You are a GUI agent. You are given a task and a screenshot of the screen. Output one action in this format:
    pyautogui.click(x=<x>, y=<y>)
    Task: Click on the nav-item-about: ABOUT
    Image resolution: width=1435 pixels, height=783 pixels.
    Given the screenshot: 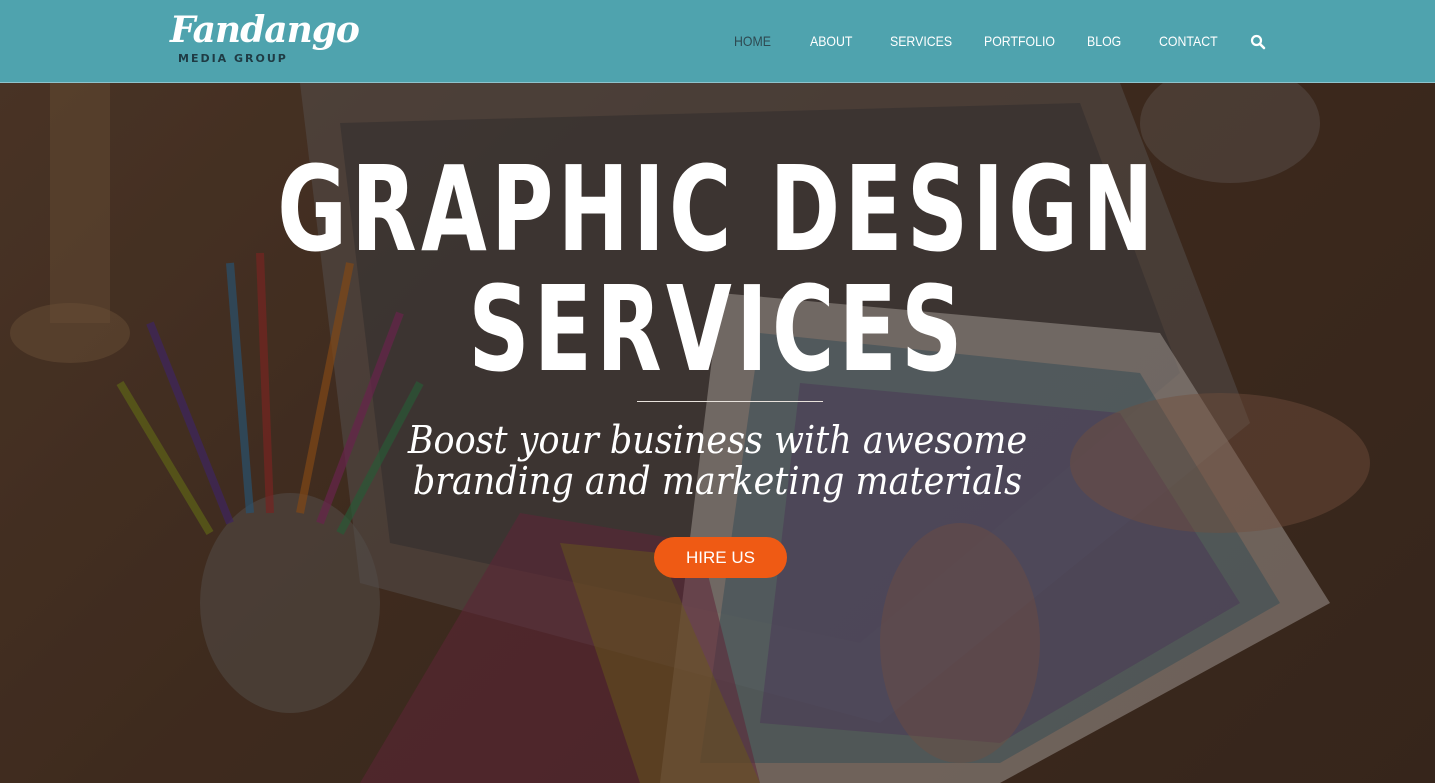 What is the action you would take?
    pyautogui.click(x=831, y=41)
    